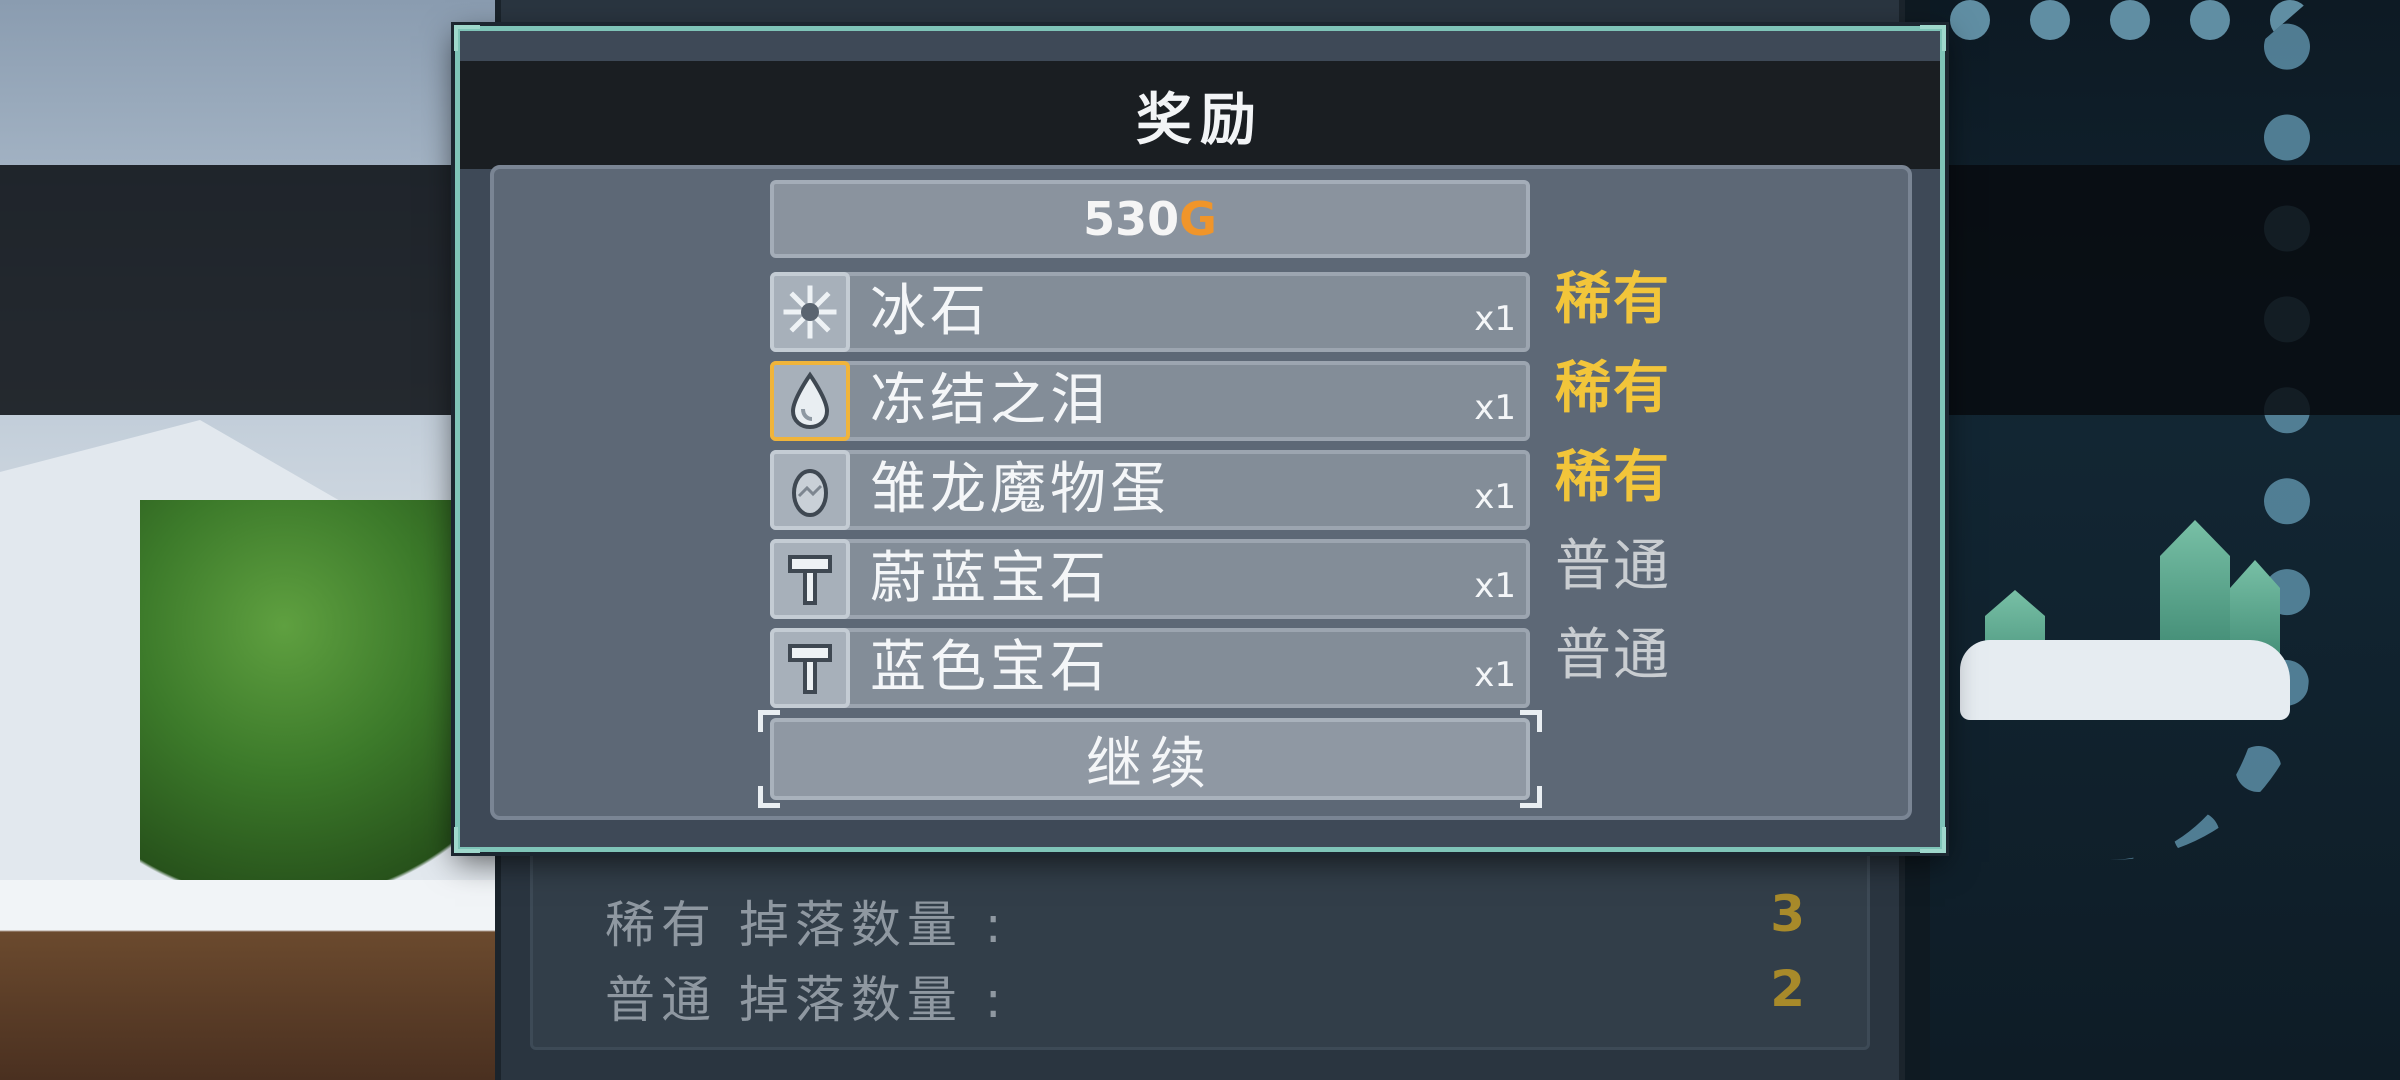 Image resolution: width=2400 pixels, height=1080 pixels. Describe the element at coordinates (2125, 680) in the screenshot. I see `snow-ledge` at that location.